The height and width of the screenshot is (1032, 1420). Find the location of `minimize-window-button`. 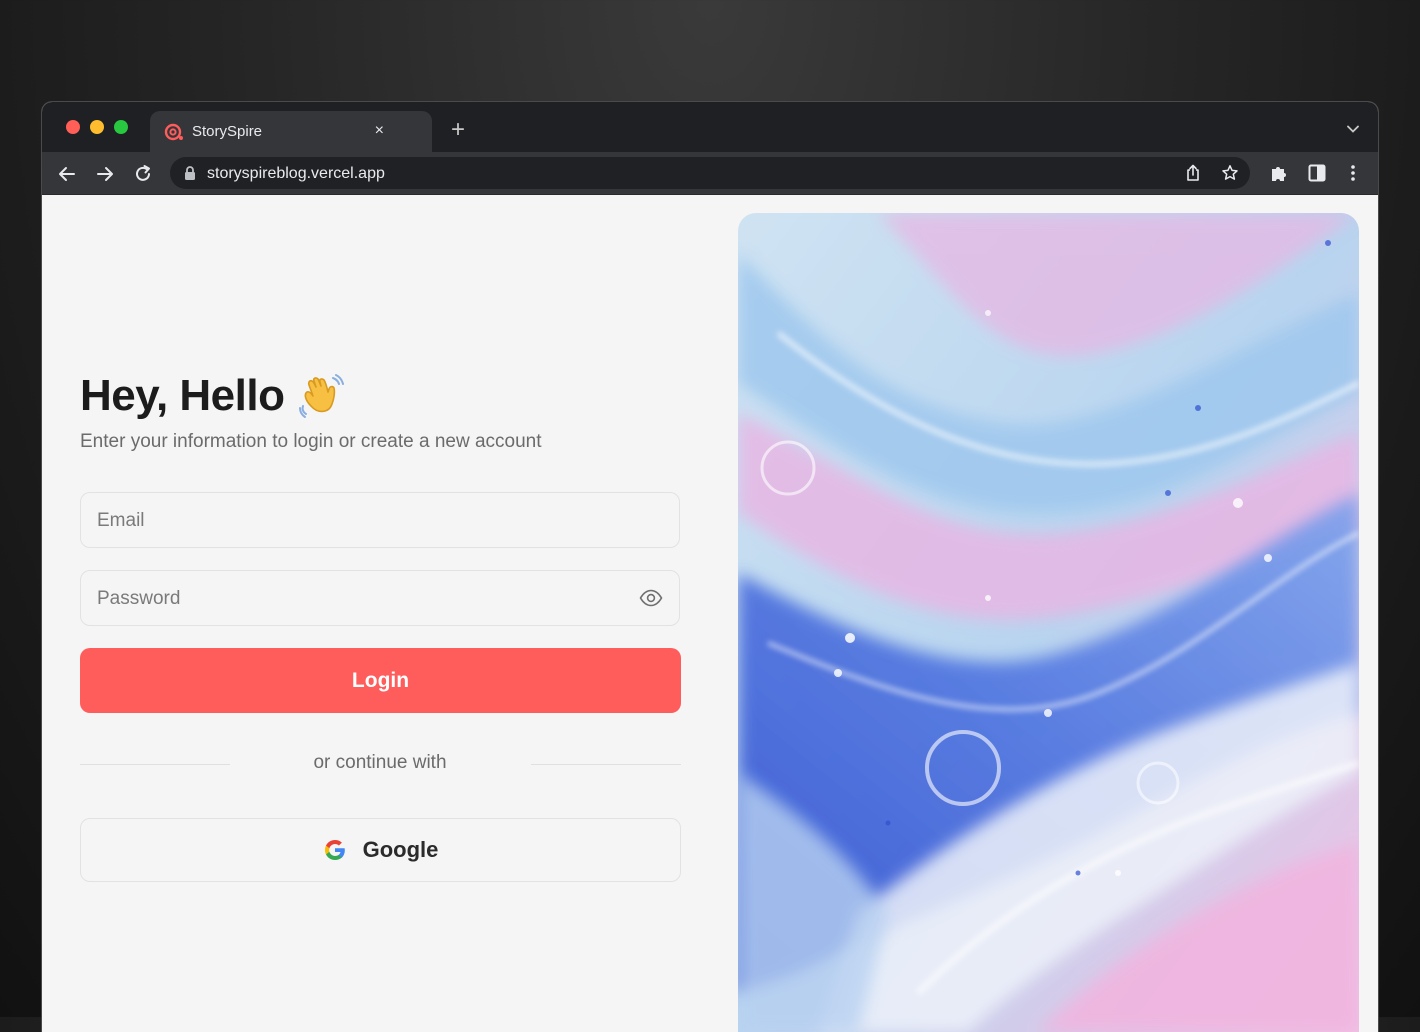

minimize-window-button is located at coordinates (97, 127).